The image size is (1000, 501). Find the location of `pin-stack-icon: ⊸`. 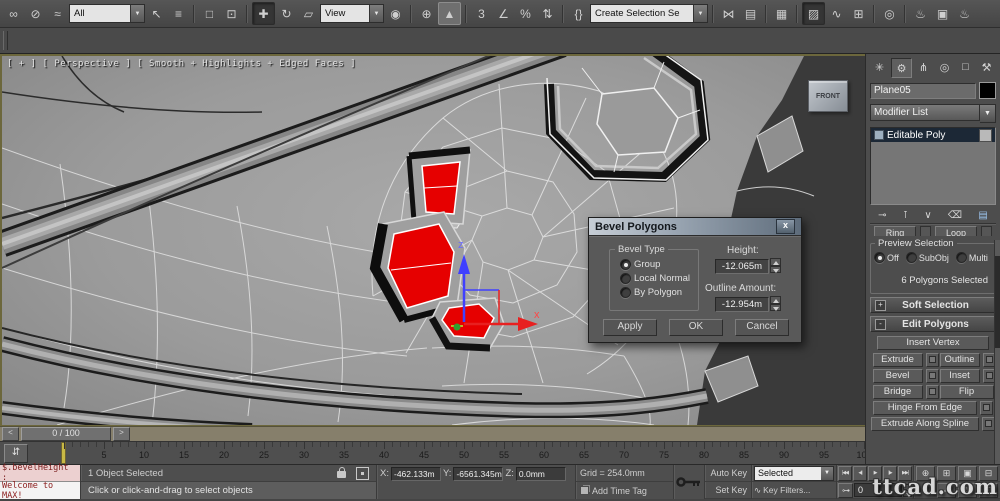

pin-stack-icon: ⊸ is located at coordinates (882, 215).